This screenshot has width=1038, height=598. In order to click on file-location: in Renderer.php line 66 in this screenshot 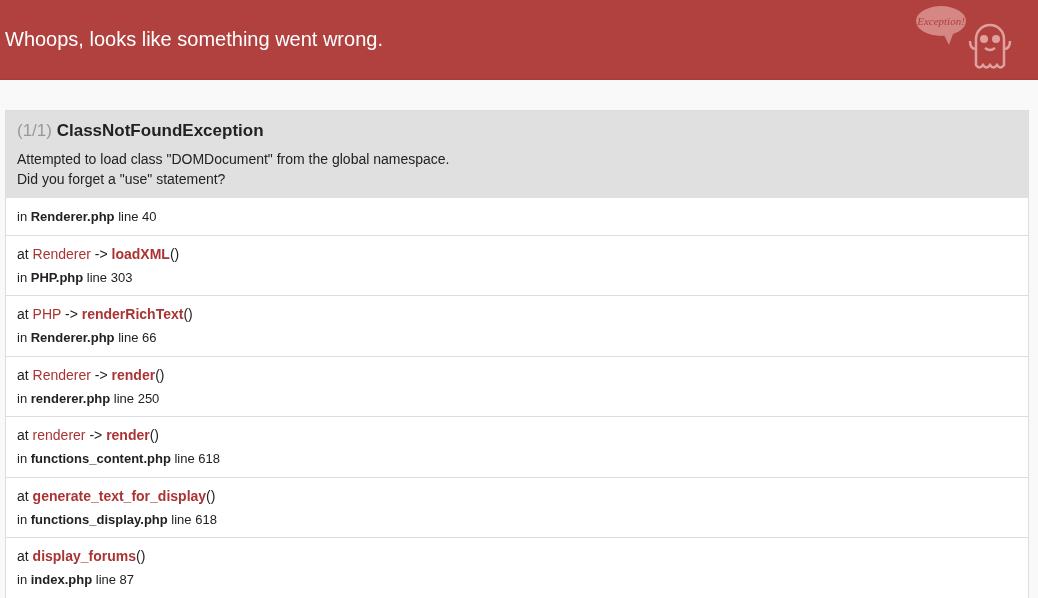, I will do `click(87, 338)`.